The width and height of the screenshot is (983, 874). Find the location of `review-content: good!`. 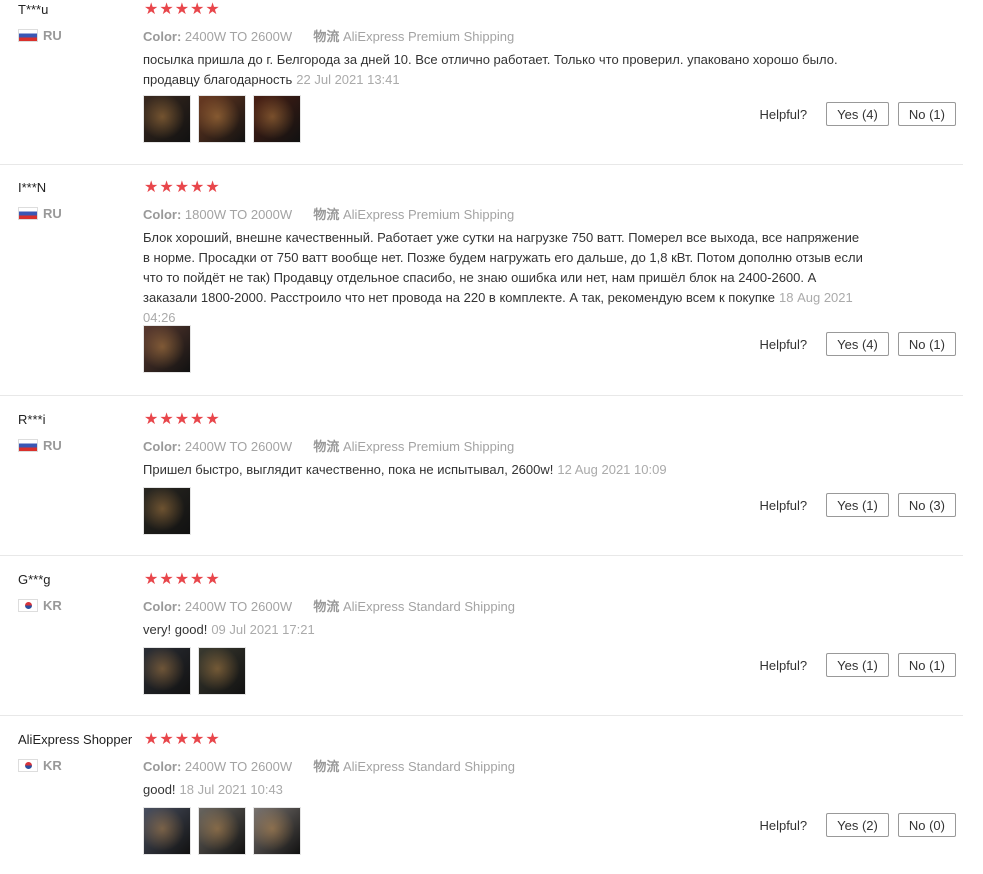

review-content: good! is located at coordinates (159, 789).